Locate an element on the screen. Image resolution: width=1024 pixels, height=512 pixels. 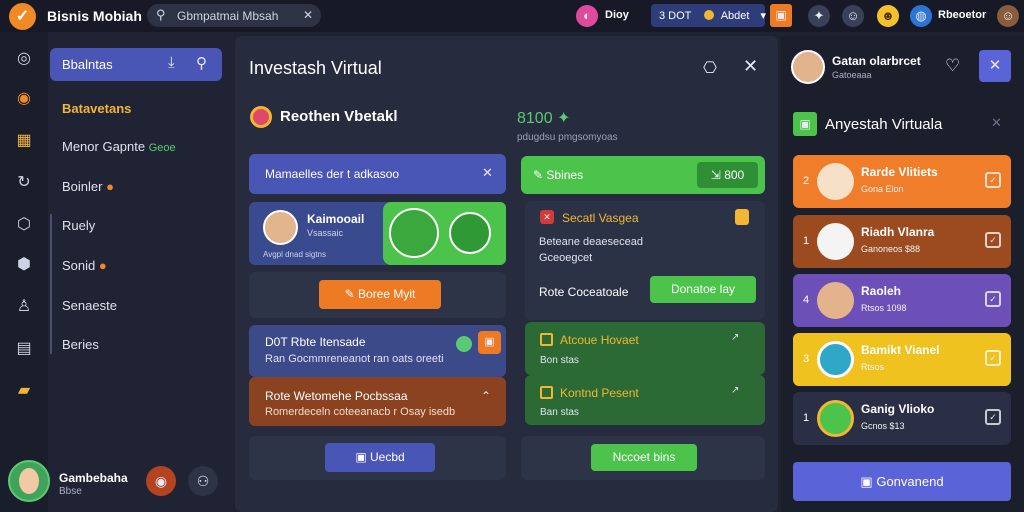
search-icon: ⚲ is located at coordinates (201, 63).